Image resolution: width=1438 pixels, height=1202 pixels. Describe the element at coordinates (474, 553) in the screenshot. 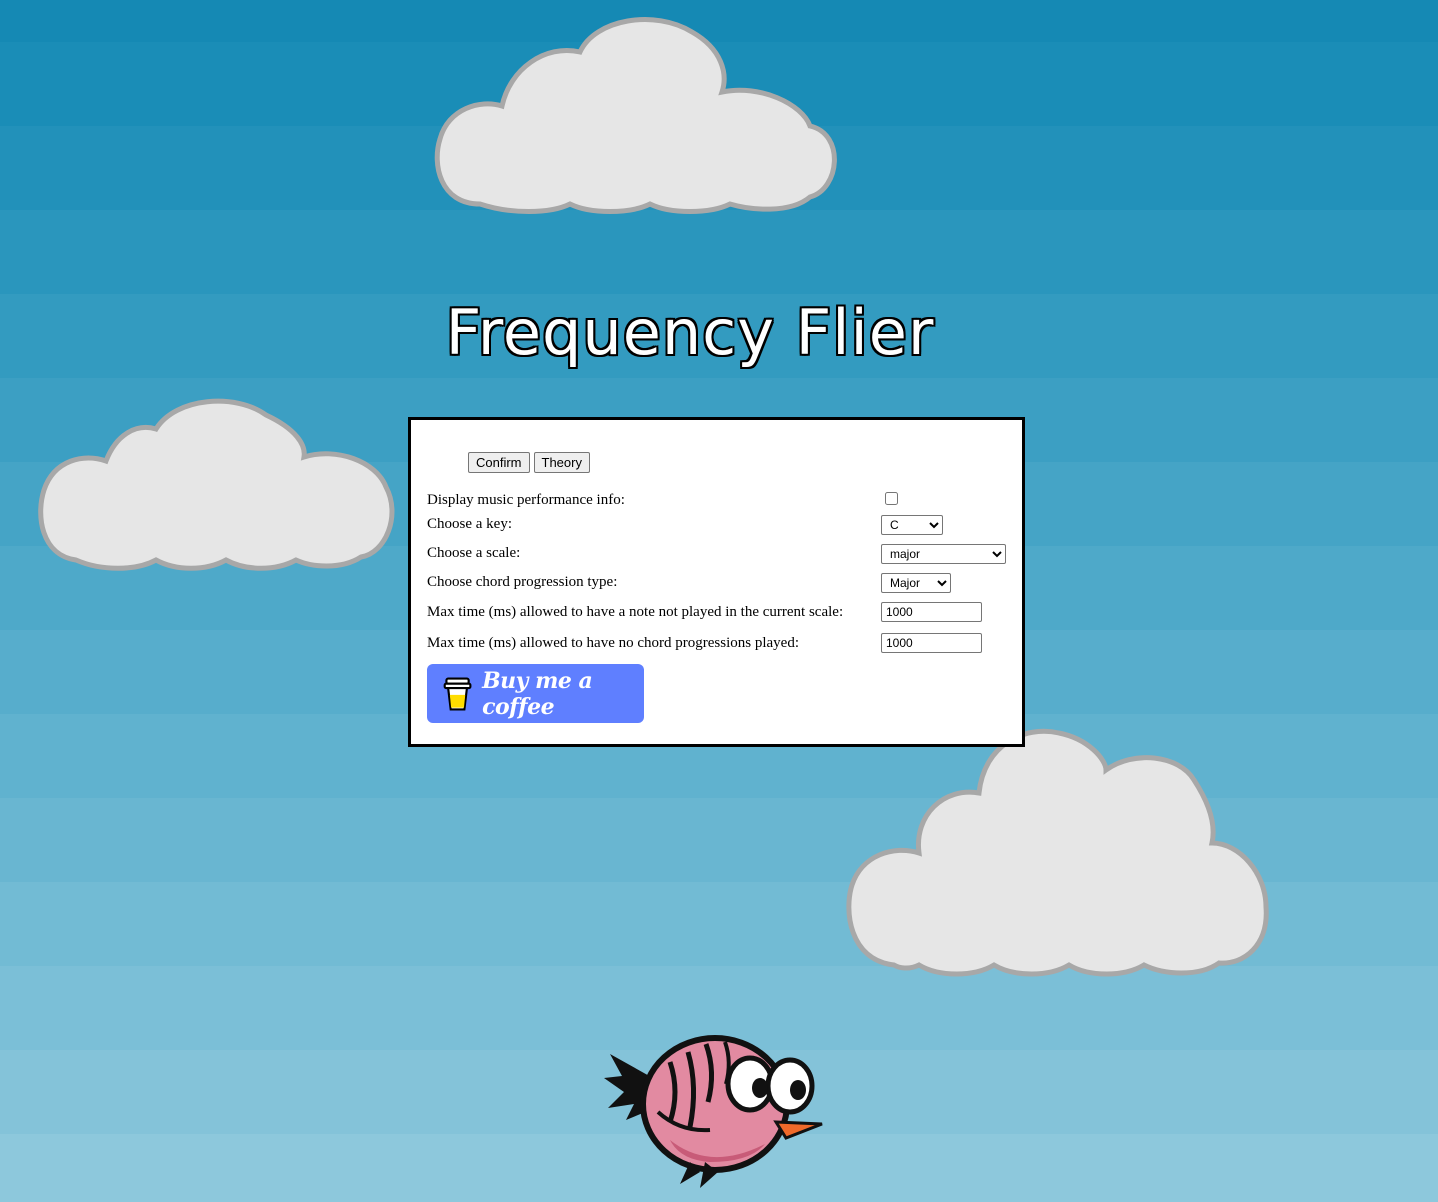

I see `scale-label: Choose a scale:` at that location.